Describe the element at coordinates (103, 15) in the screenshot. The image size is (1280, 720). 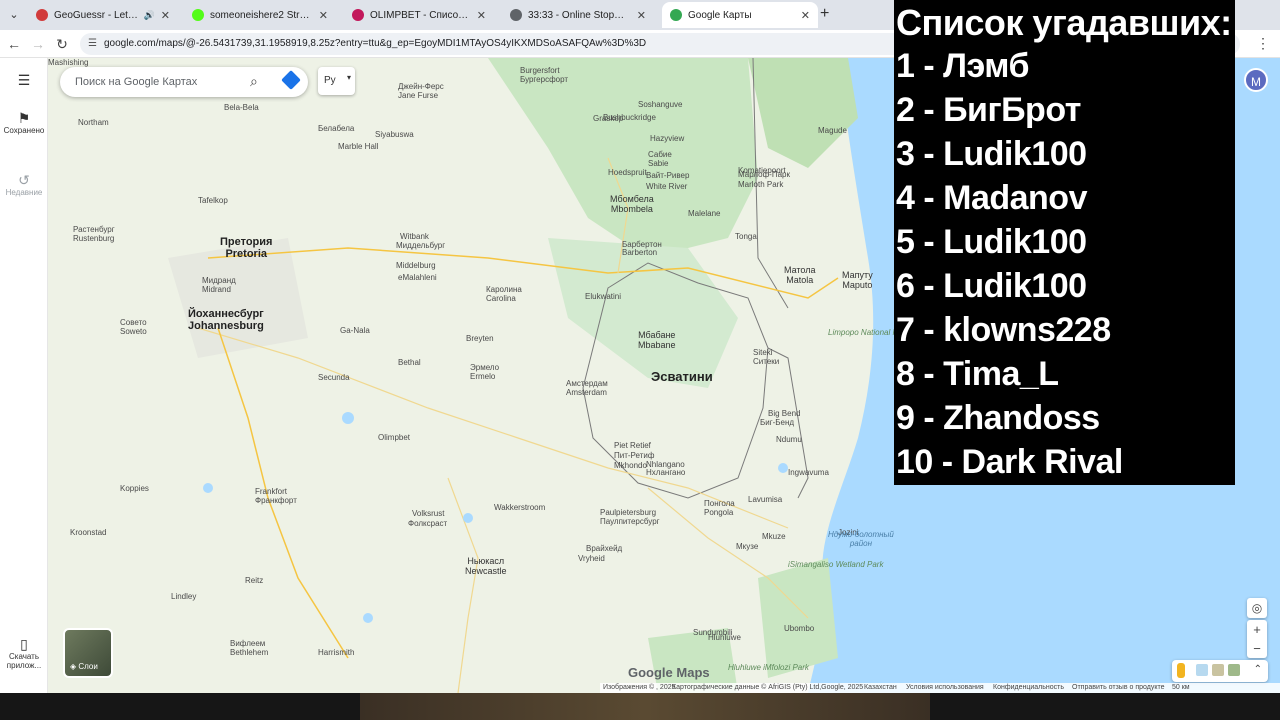
I see `browser-tab: GeoGuessr - Let's explore th 🔊 ✕` at that location.